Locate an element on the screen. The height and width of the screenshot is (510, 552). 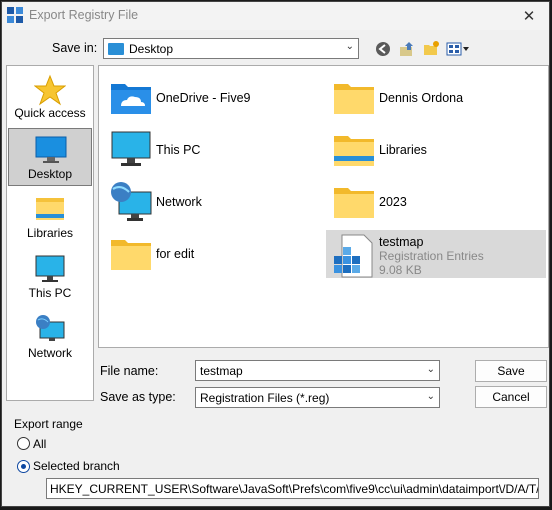
radio-all-label: All is located at coordinates (40, 444).